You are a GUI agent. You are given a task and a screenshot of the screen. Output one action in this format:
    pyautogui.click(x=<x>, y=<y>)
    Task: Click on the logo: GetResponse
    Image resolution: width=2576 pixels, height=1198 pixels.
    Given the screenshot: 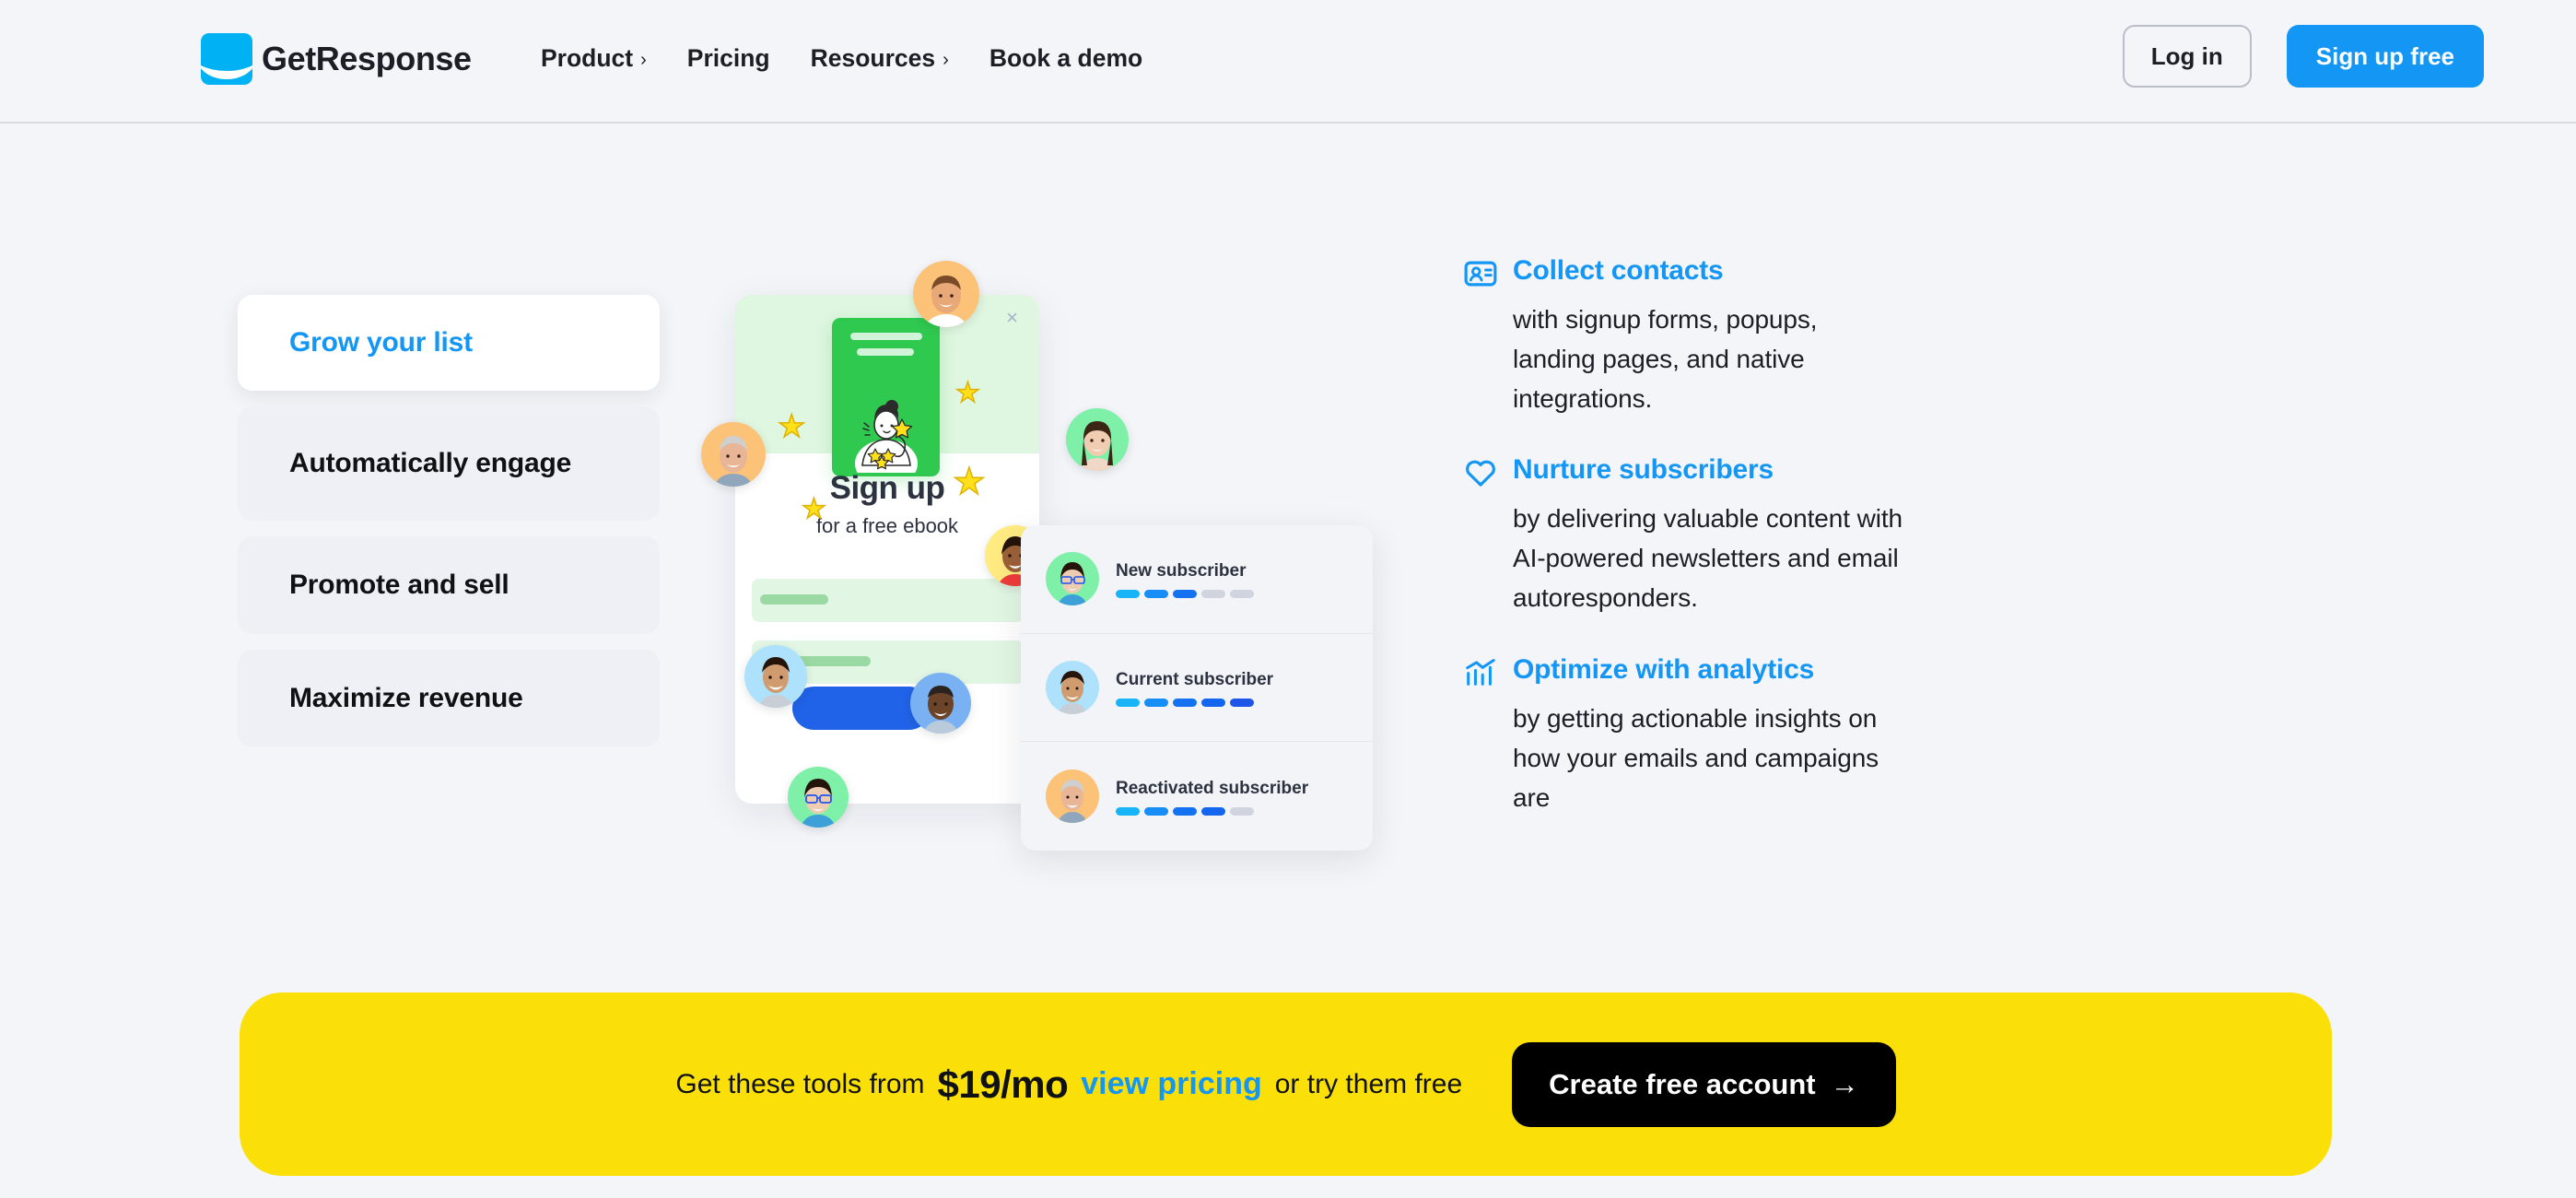 What is the action you would take?
    pyautogui.click(x=336, y=59)
    